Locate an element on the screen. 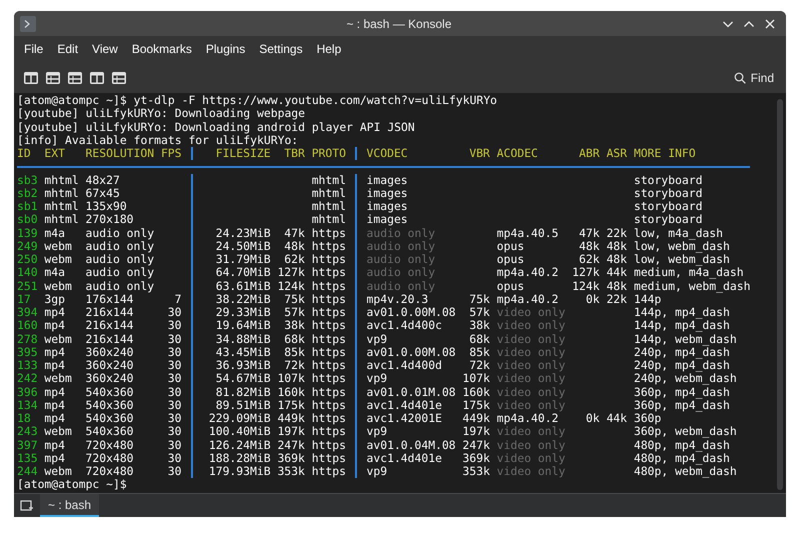 The image size is (800, 534). table-cell: 44k is located at coordinates (617, 272).